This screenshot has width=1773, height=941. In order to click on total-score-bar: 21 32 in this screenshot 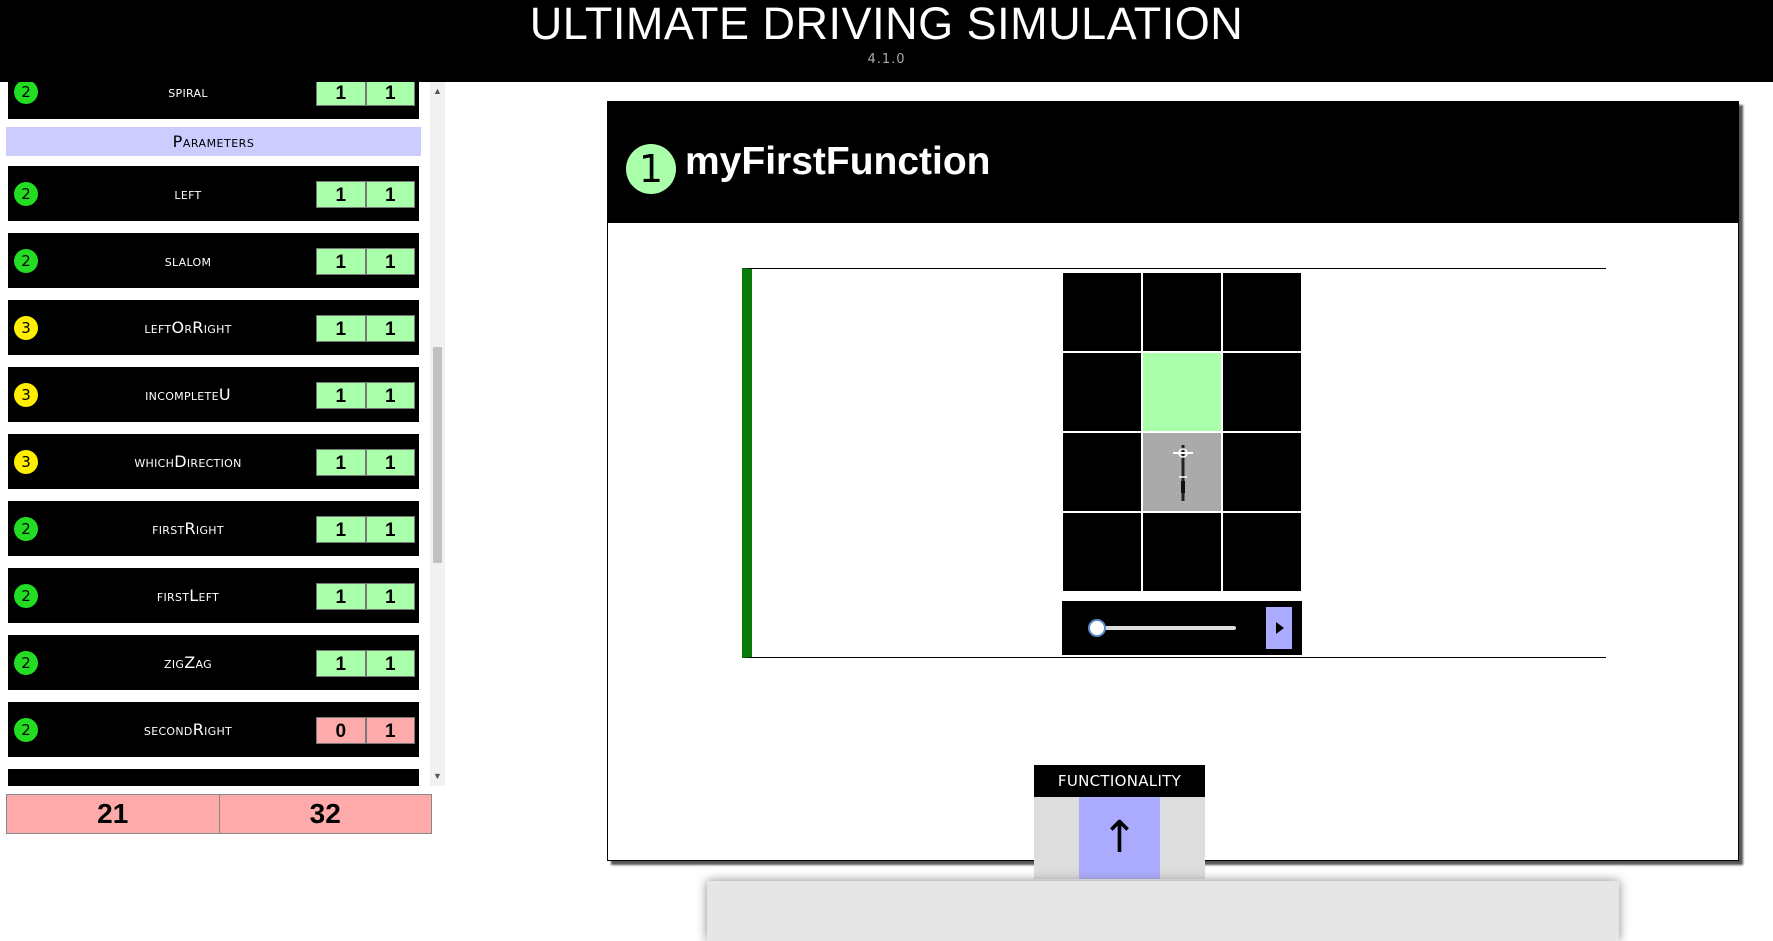, I will do `click(219, 814)`.